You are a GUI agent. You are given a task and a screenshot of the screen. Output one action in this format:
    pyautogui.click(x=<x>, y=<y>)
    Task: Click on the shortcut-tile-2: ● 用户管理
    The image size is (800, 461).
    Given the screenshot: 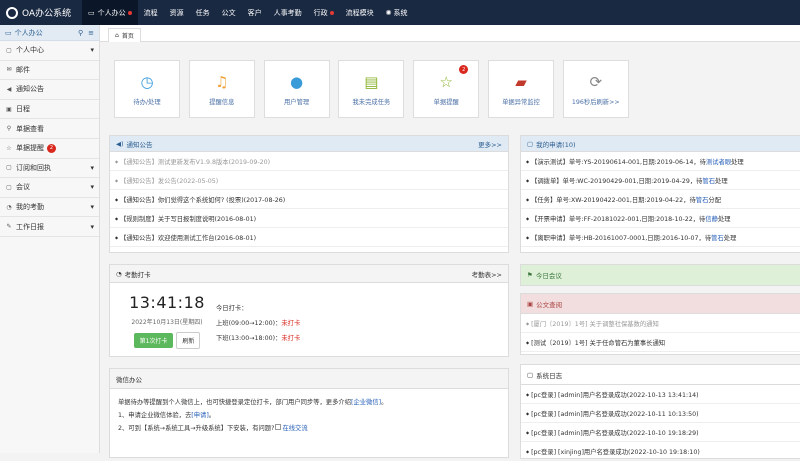 What is the action you would take?
    pyautogui.click(x=296, y=89)
    